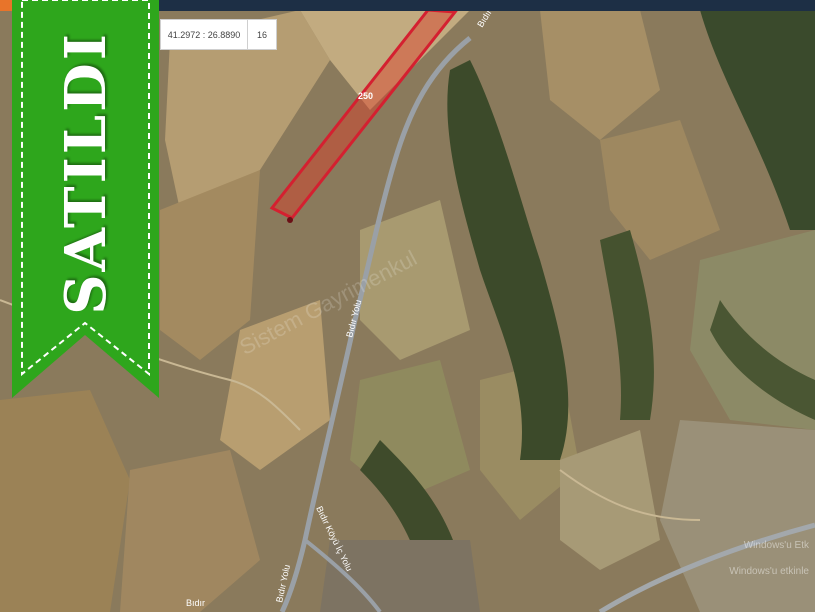  I want to click on coordinate-readout: 41.2972 : 26.8890, so click(204, 34).